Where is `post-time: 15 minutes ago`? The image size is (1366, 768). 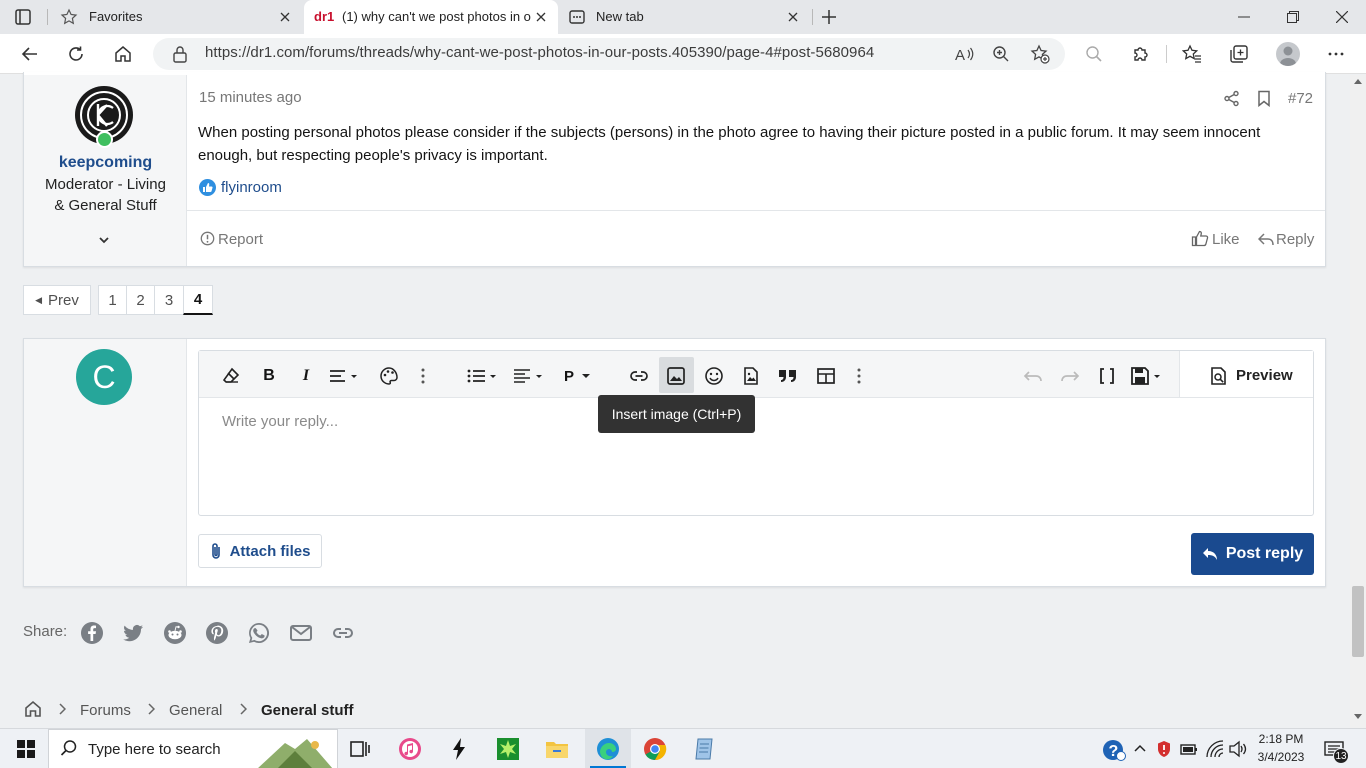
post-time: 15 minutes ago is located at coordinates (250, 97).